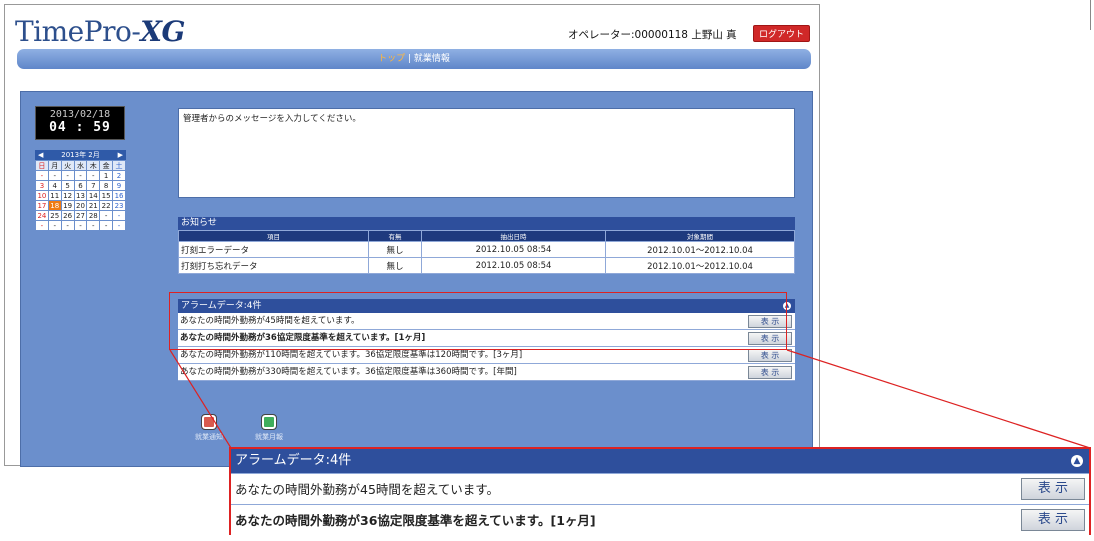  What do you see at coordinates (1077, 461) in the screenshot?
I see `zoom-collapse-up-icon: ▲` at bounding box center [1077, 461].